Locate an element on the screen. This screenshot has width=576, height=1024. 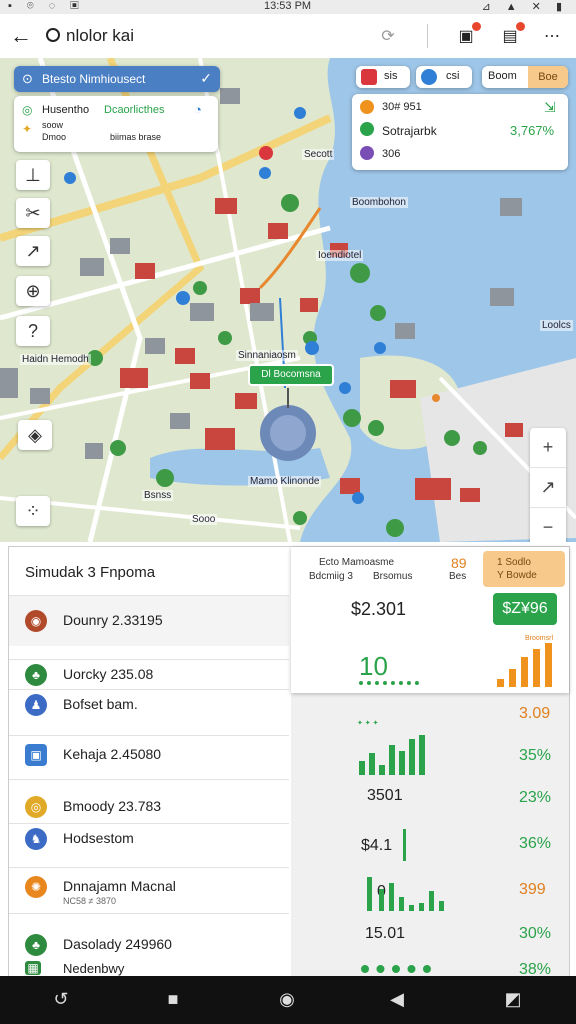
app-title: nlolor kai is located at coordinates (100, 35).